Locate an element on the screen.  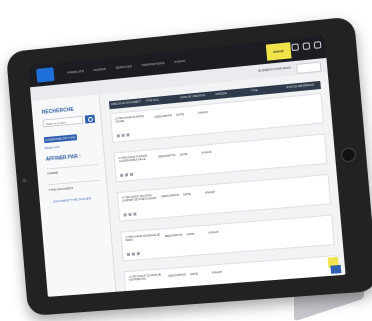
active-filter-tag: COMPATIBILITÉ TYPE is located at coordinates (60, 139).